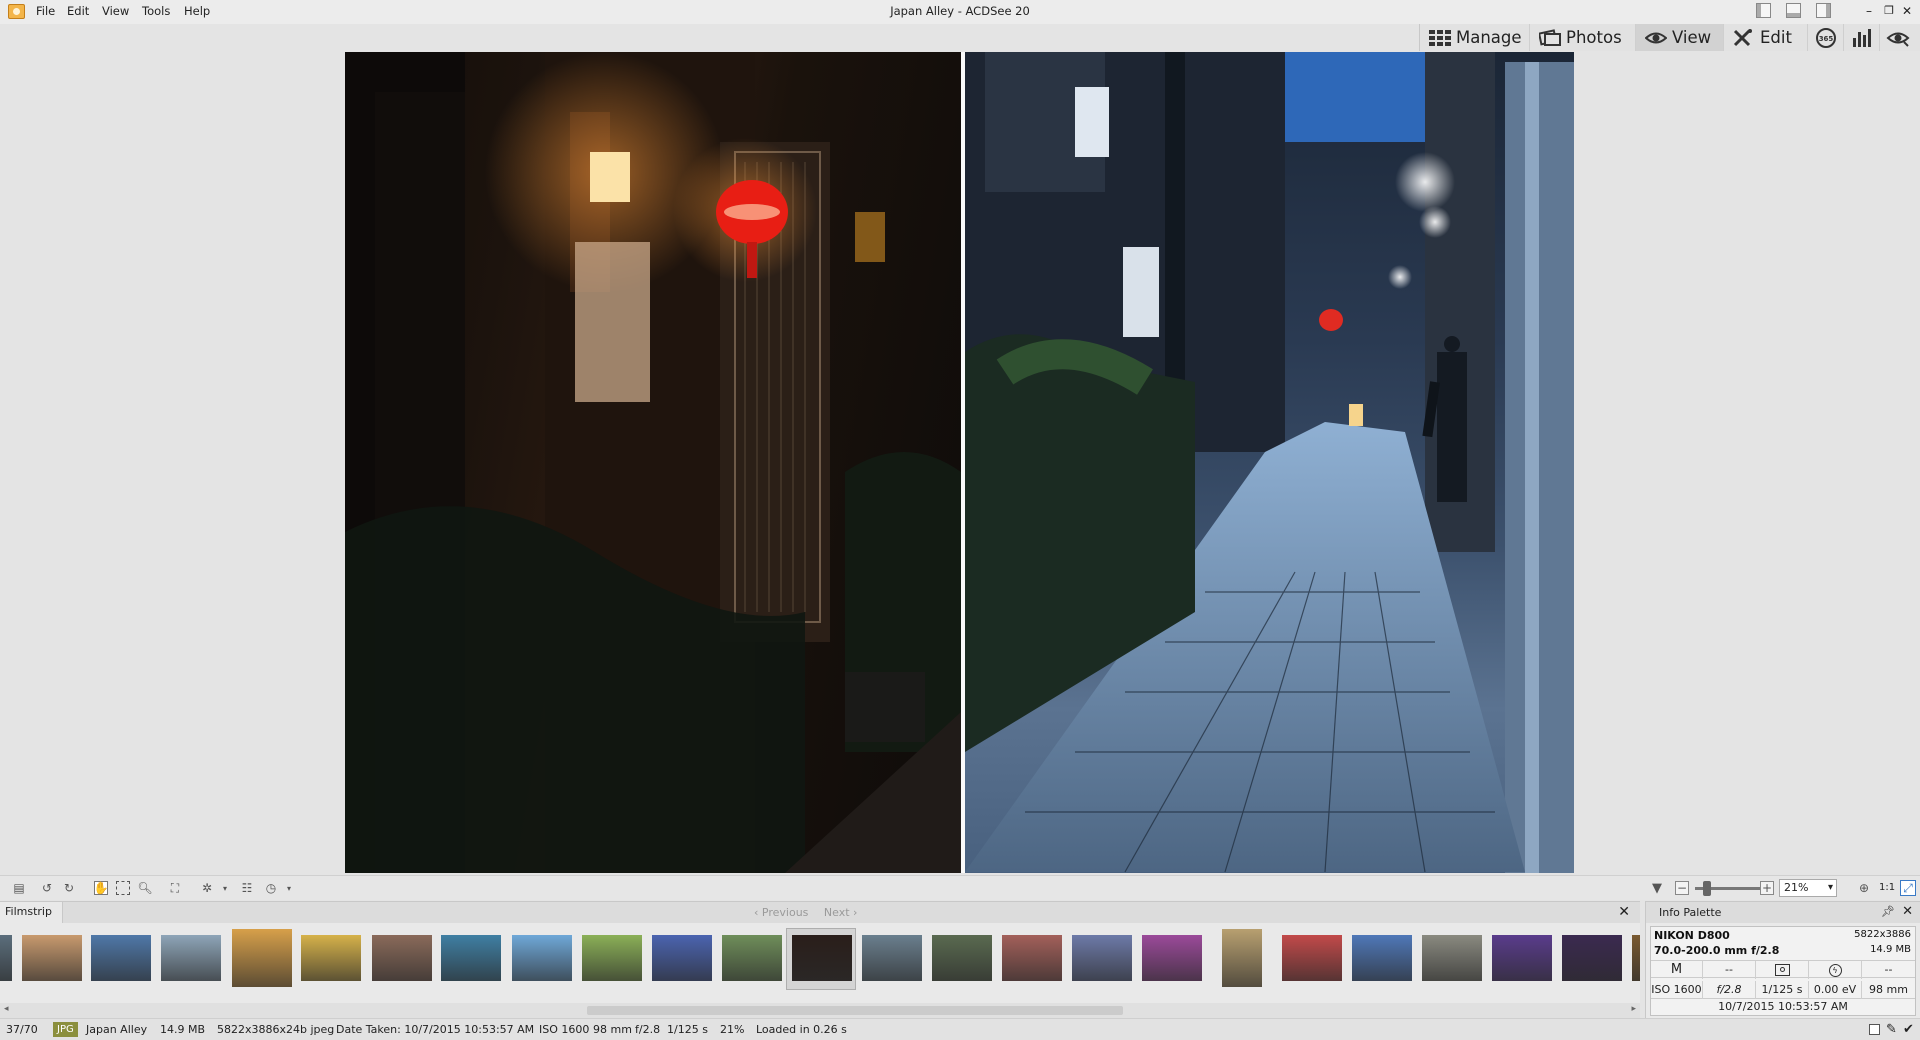 The width and height of the screenshot is (1920, 1040). I want to click on date-taken-value: 10/7/2015 10:53:57 AM, so click(1783, 1006).